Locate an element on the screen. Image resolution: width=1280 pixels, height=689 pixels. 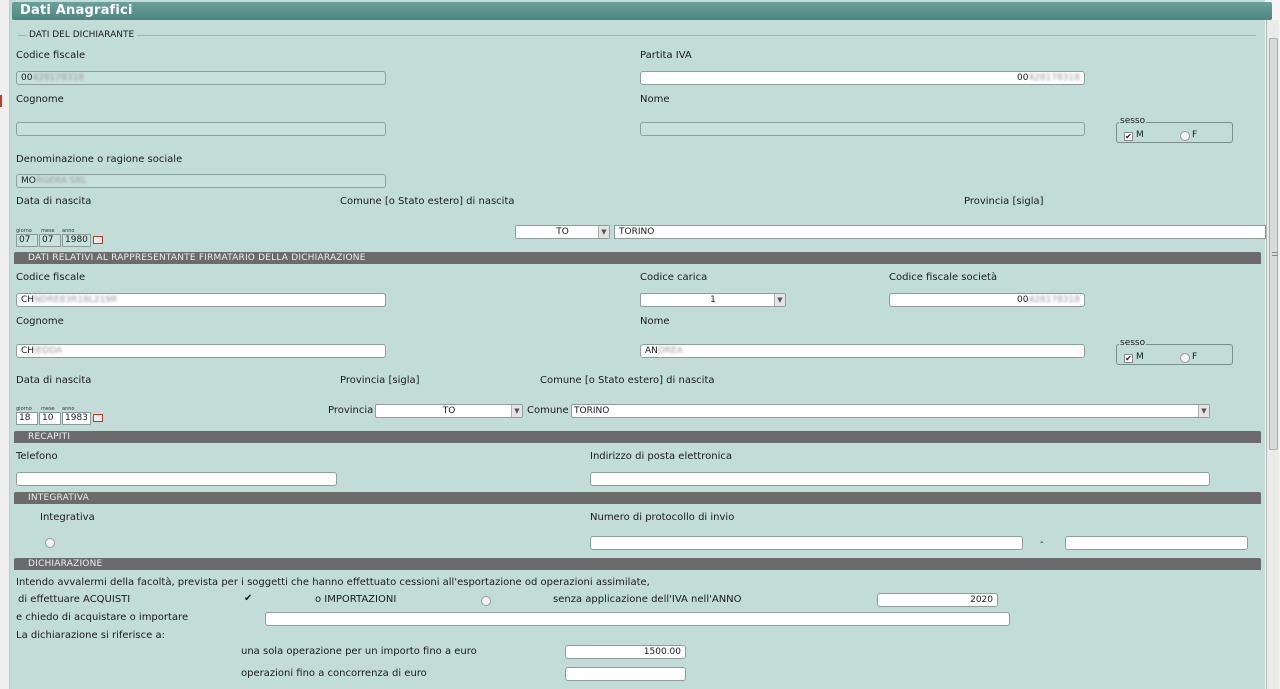
acquisti-checkbox: ✔ is located at coordinates (248, 598).